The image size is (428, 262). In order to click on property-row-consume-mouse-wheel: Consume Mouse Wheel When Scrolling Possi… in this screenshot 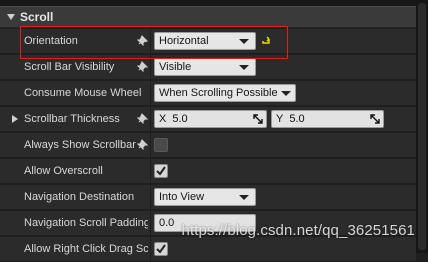, I will do `click(208, 93)`.